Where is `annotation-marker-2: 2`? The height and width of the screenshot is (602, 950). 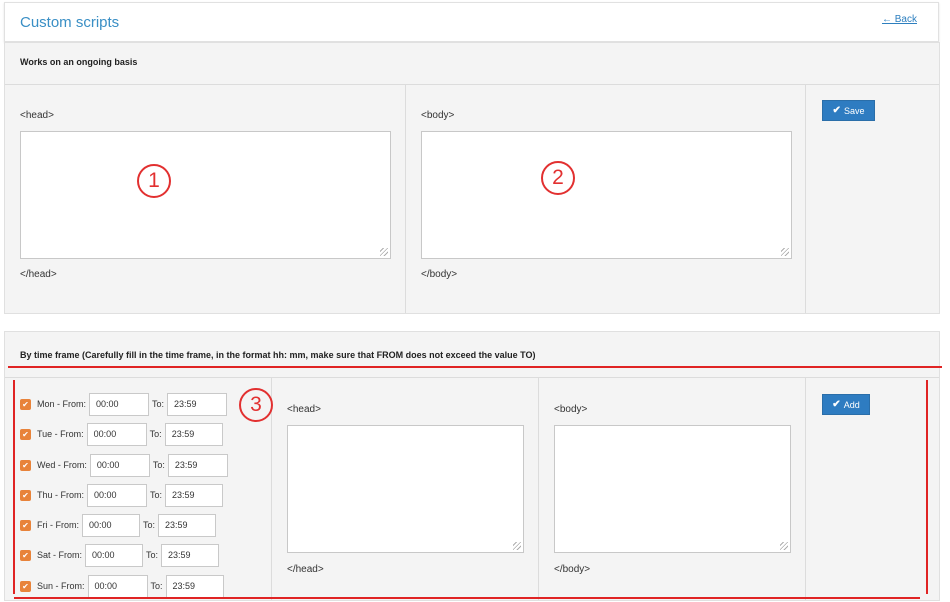
annotation-marker-2: 2 is located at coordinates (558, 178).